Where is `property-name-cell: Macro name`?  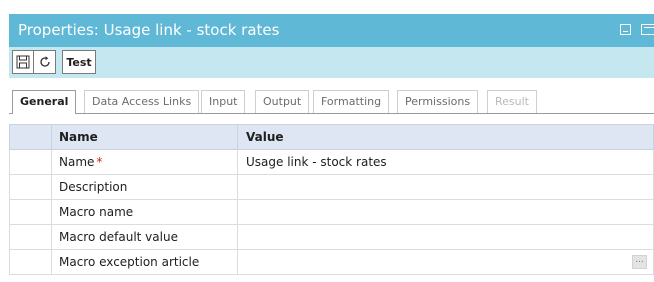 property-name-cell: Macro name is located at coordinates (144, 212).